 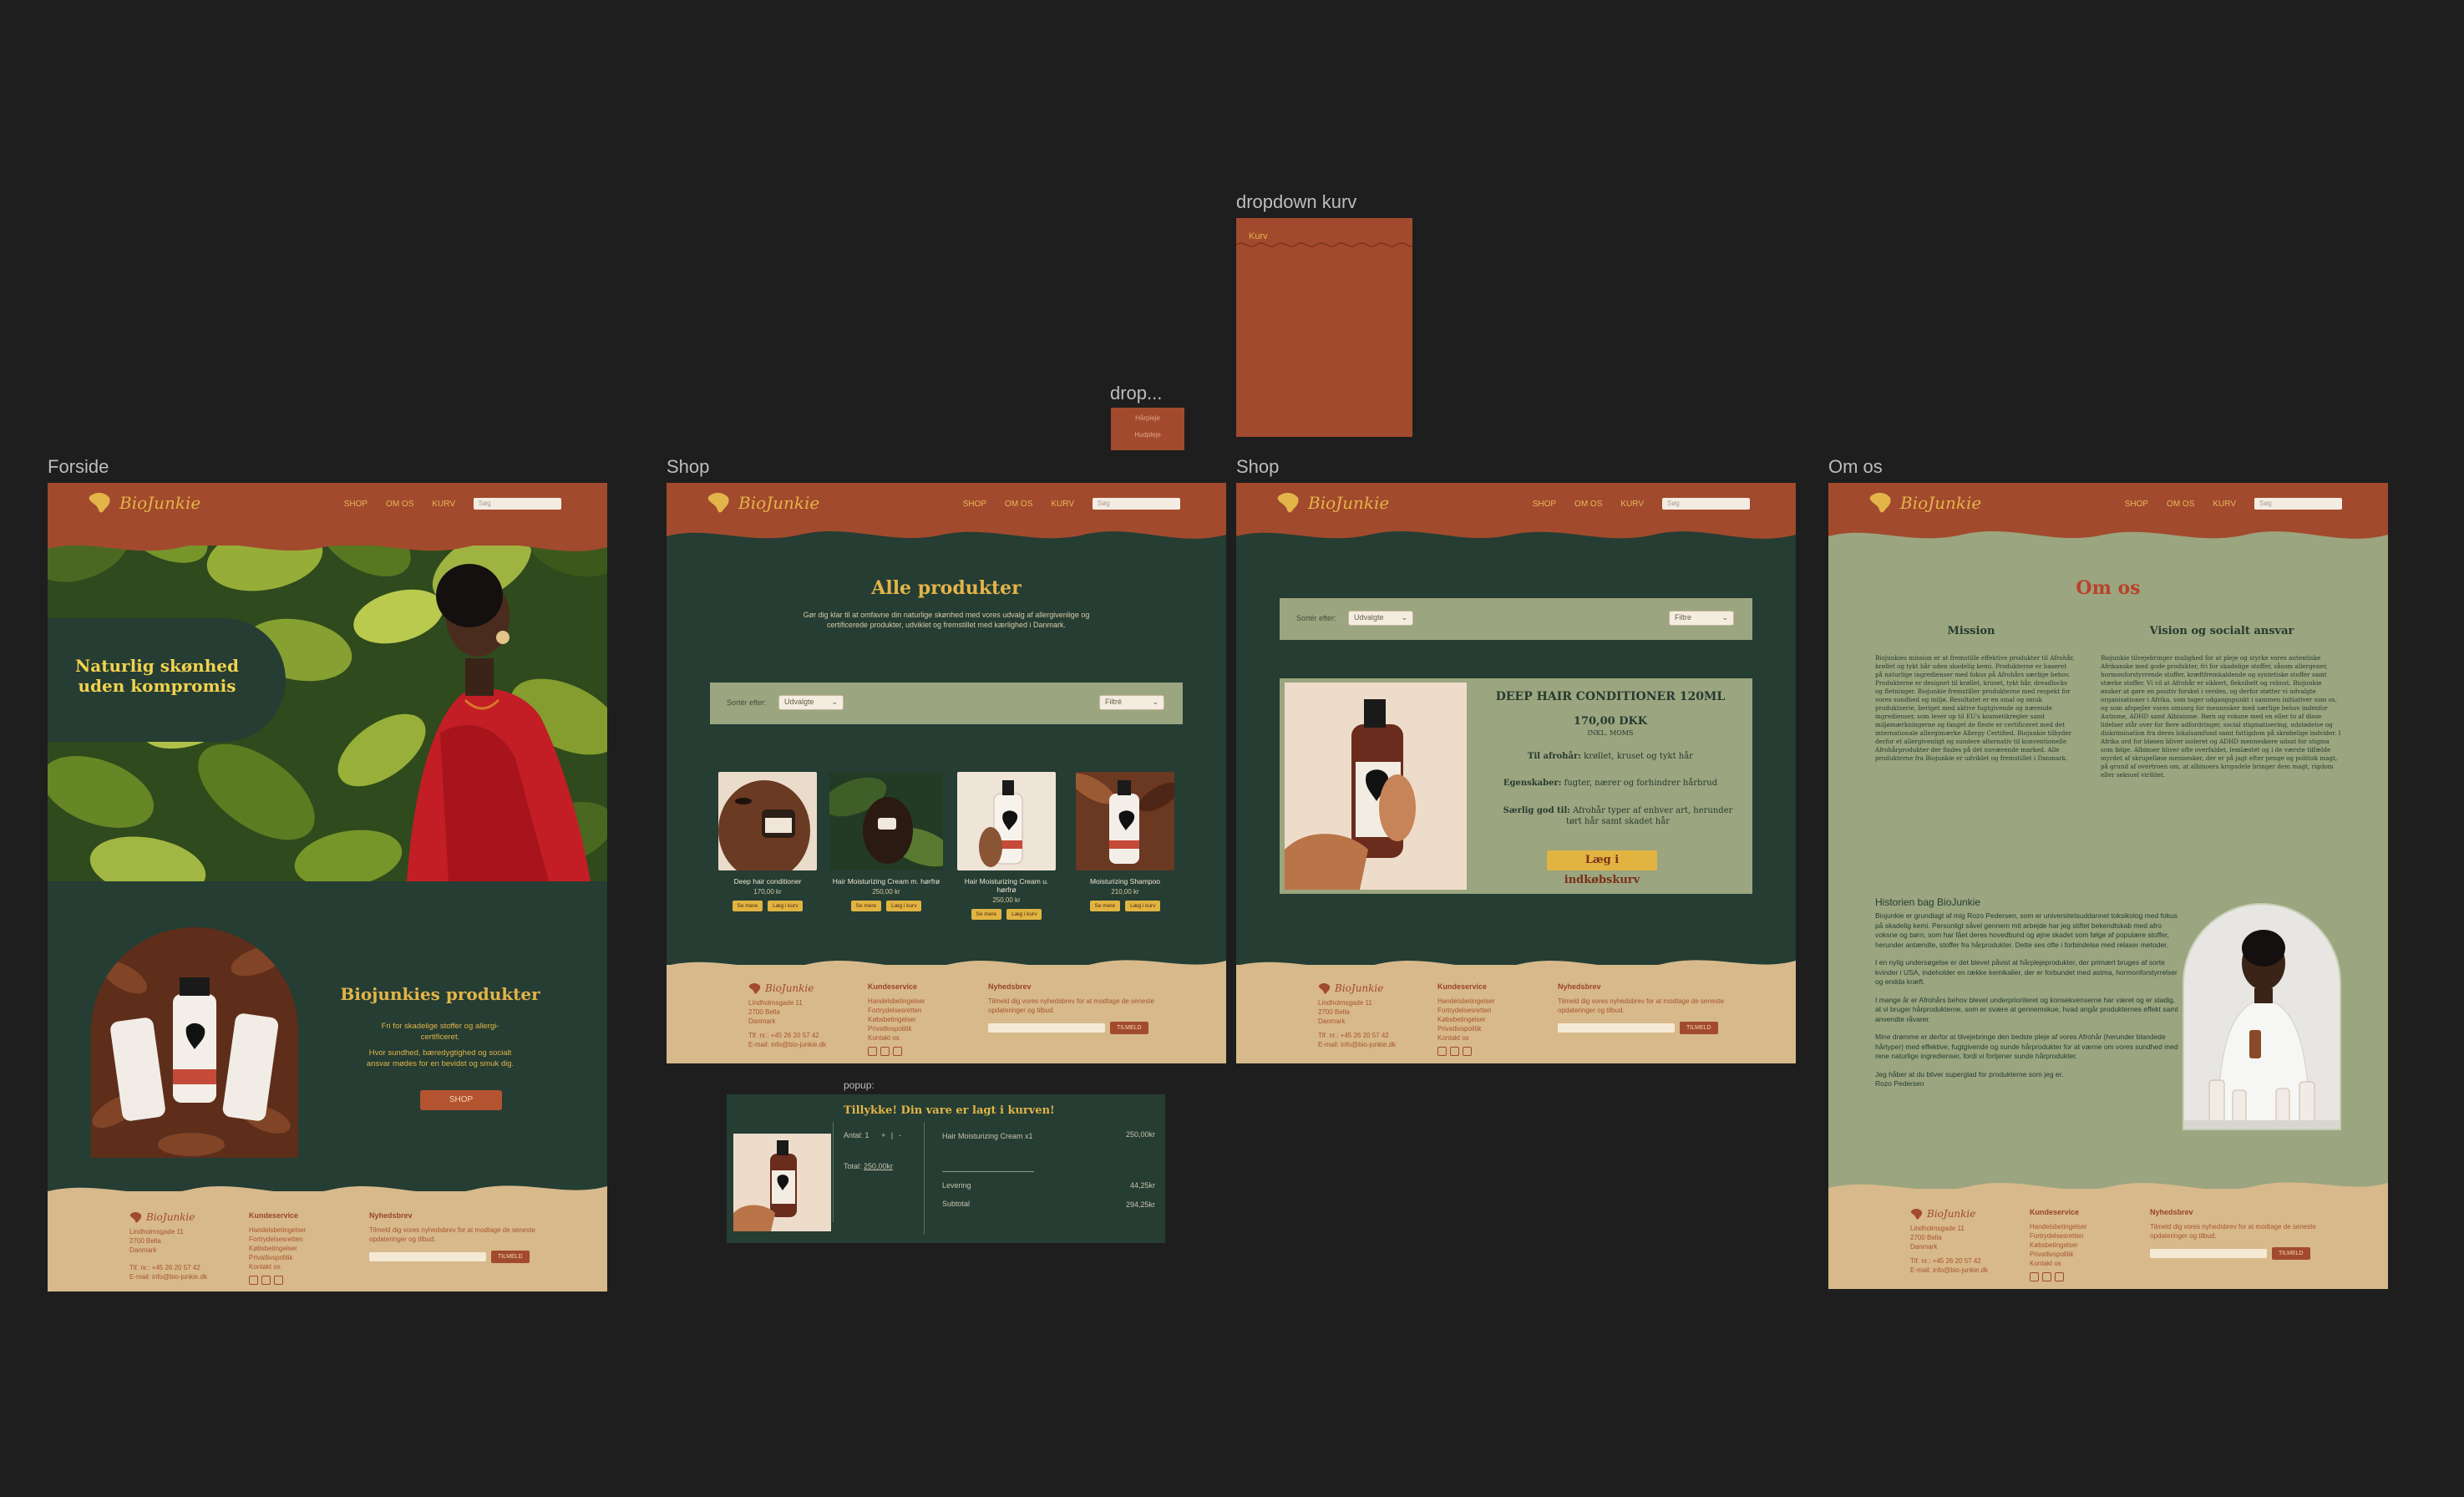 I want to click on filter-select: Filtre ⌄, so click(x=1702, y=618).